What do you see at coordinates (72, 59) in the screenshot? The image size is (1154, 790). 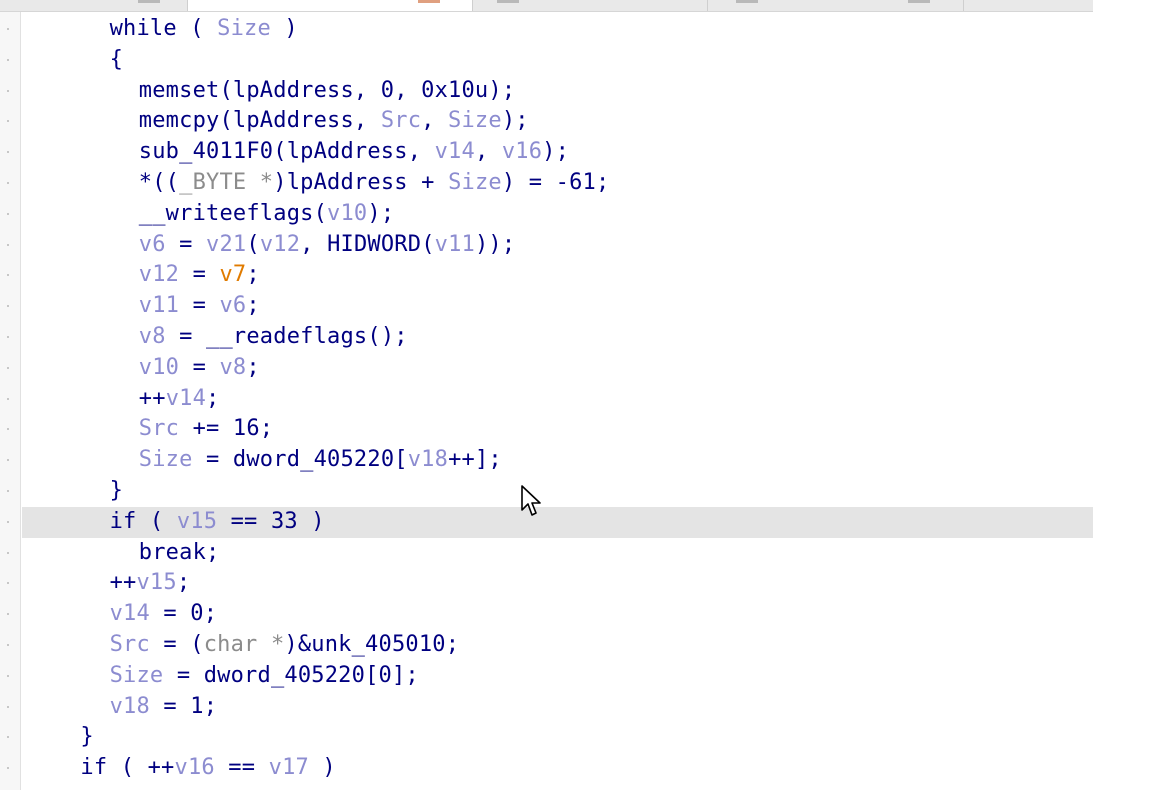 I see `code-text: {` at bounding box center [72, 59].